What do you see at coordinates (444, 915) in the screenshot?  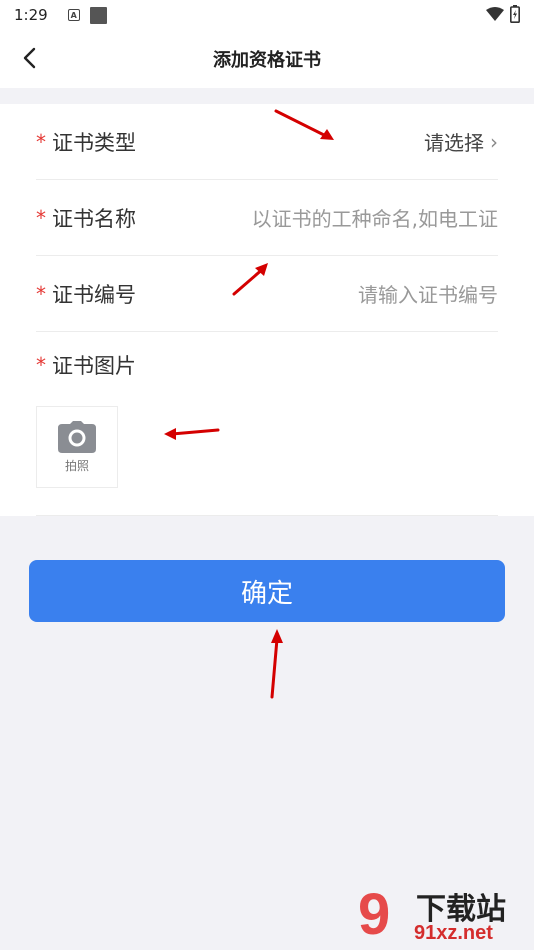 I see `watermark: 9 下载站 91xz.net` at bounding box center [444, 915].